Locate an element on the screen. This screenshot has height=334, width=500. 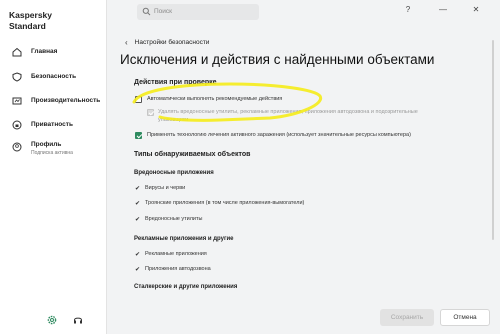
sidebar-item-security: Безопасность is located at coordinates (53, 78).